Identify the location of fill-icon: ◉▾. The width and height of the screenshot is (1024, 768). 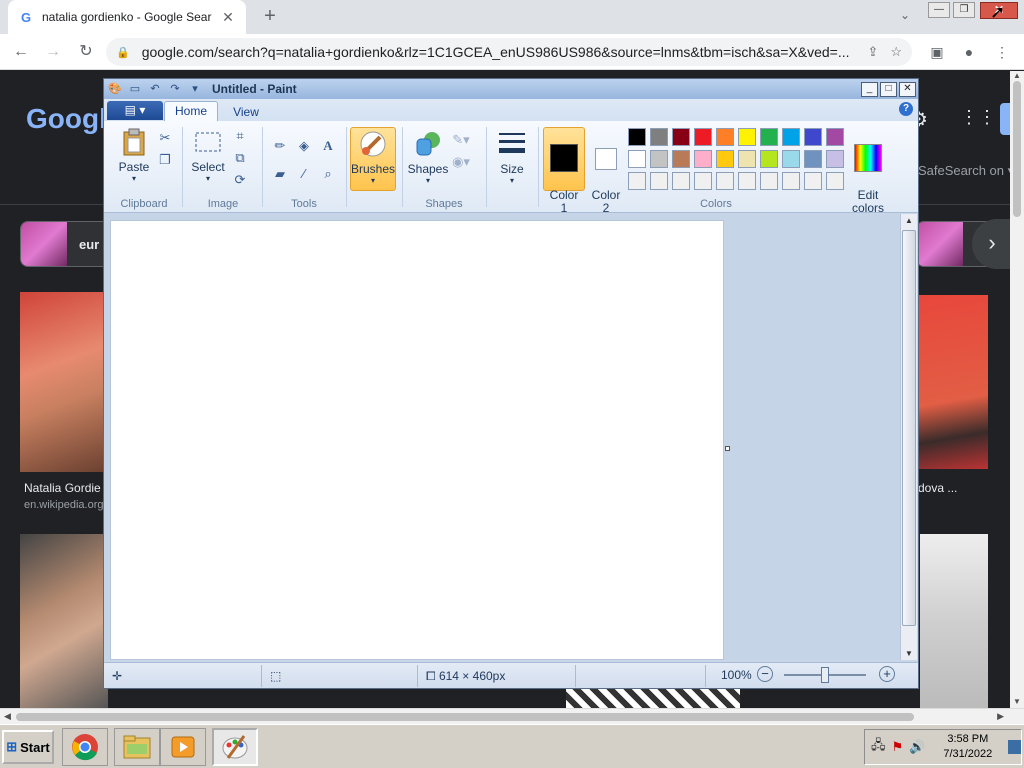
(461, 162).